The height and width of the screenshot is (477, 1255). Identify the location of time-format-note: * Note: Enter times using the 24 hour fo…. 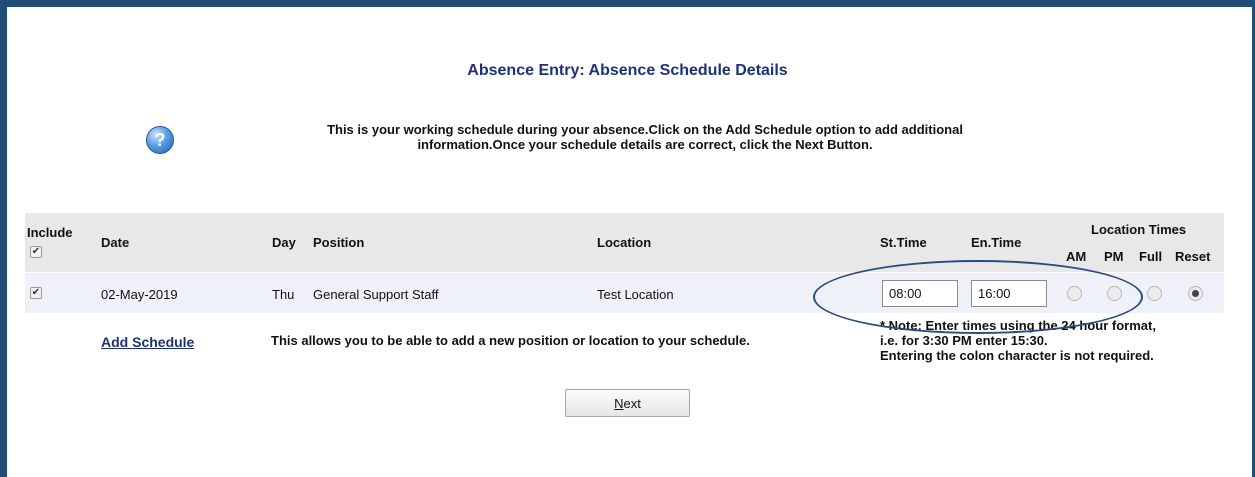
(1052, 340).